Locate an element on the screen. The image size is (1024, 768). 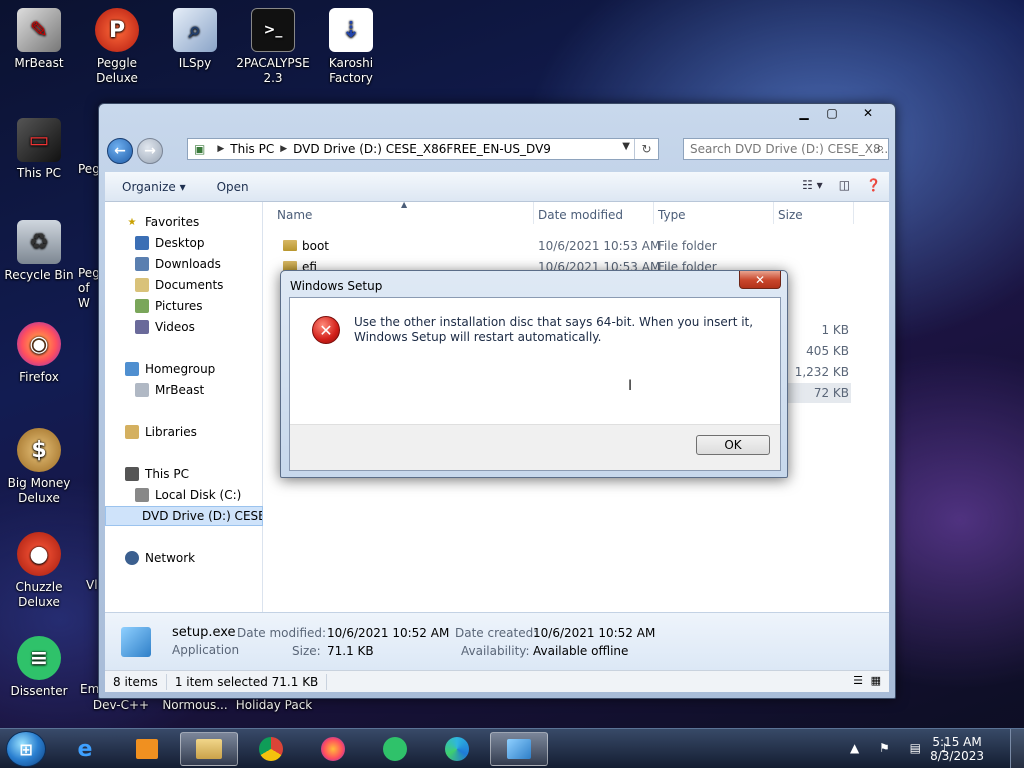
sort-up-icon: ▲ is located at coordinates (404, 204).